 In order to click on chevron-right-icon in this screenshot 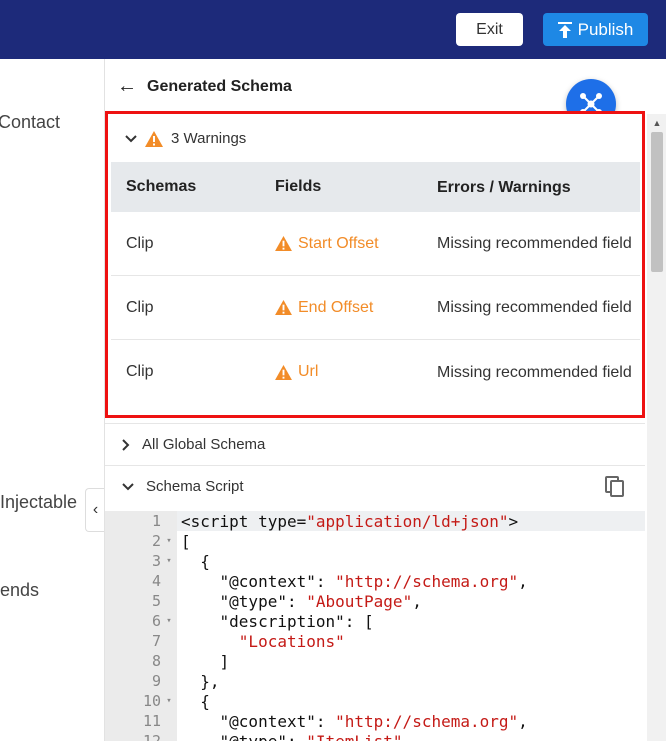, I will do `click(126, 444)`.